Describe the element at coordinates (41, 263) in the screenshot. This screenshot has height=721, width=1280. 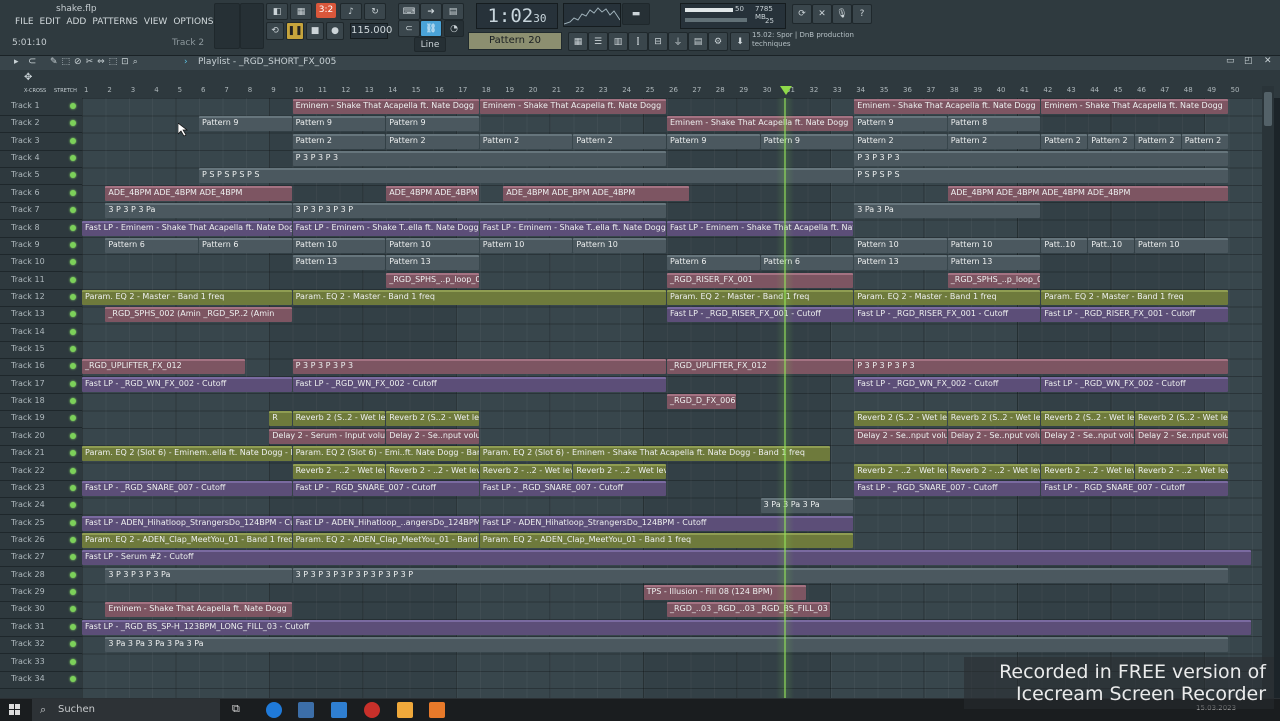
I see `track-header: Track 10` at that location.